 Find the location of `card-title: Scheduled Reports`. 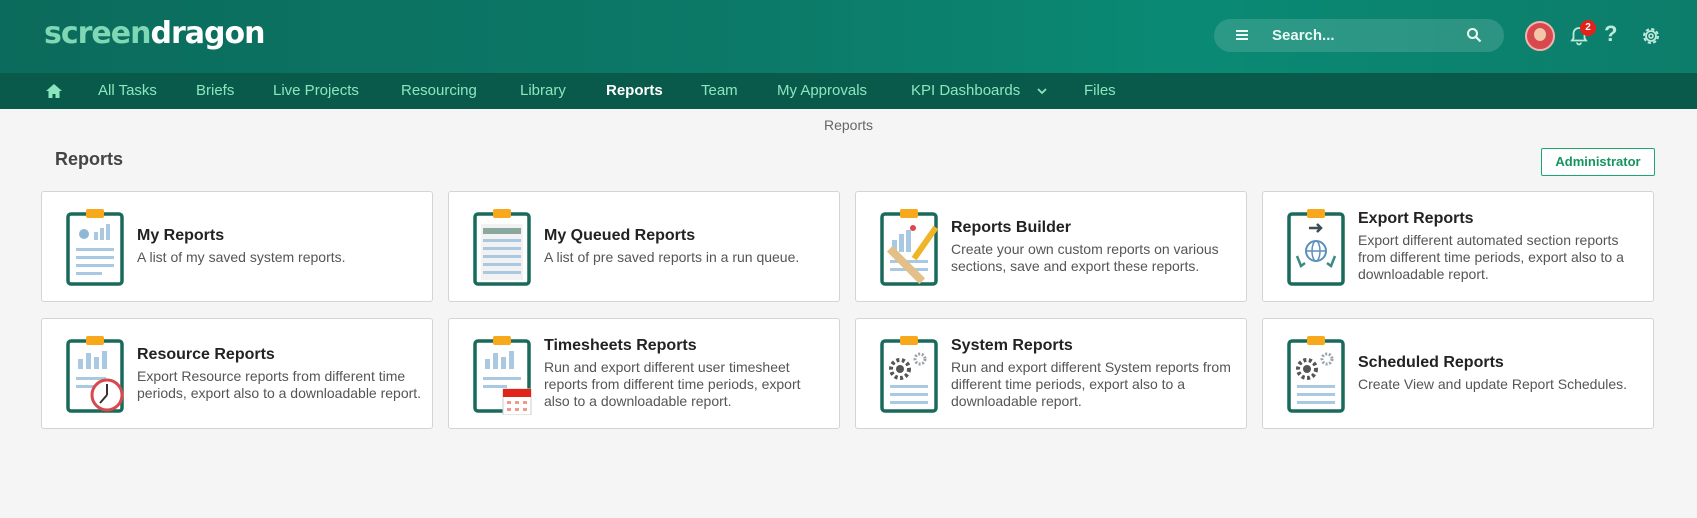

card-title: Scheduled Reports is located at coordinates (1431, 362).